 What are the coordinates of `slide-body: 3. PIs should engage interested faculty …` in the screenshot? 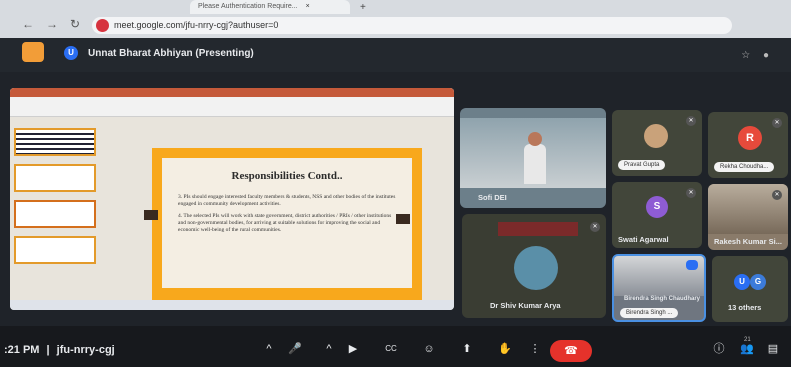 It's located at (288, 216).